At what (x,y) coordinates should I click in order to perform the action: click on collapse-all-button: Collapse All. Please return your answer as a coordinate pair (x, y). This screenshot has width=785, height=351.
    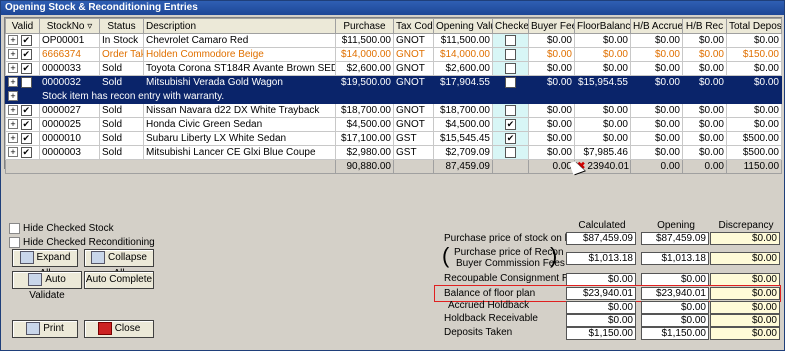
    Looking at the image, I should click on (119, 264).